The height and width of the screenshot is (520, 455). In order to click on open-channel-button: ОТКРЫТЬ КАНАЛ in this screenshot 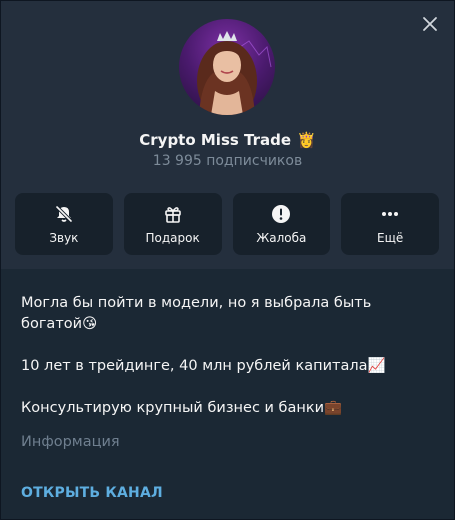, I will do `click(92, 493)`.